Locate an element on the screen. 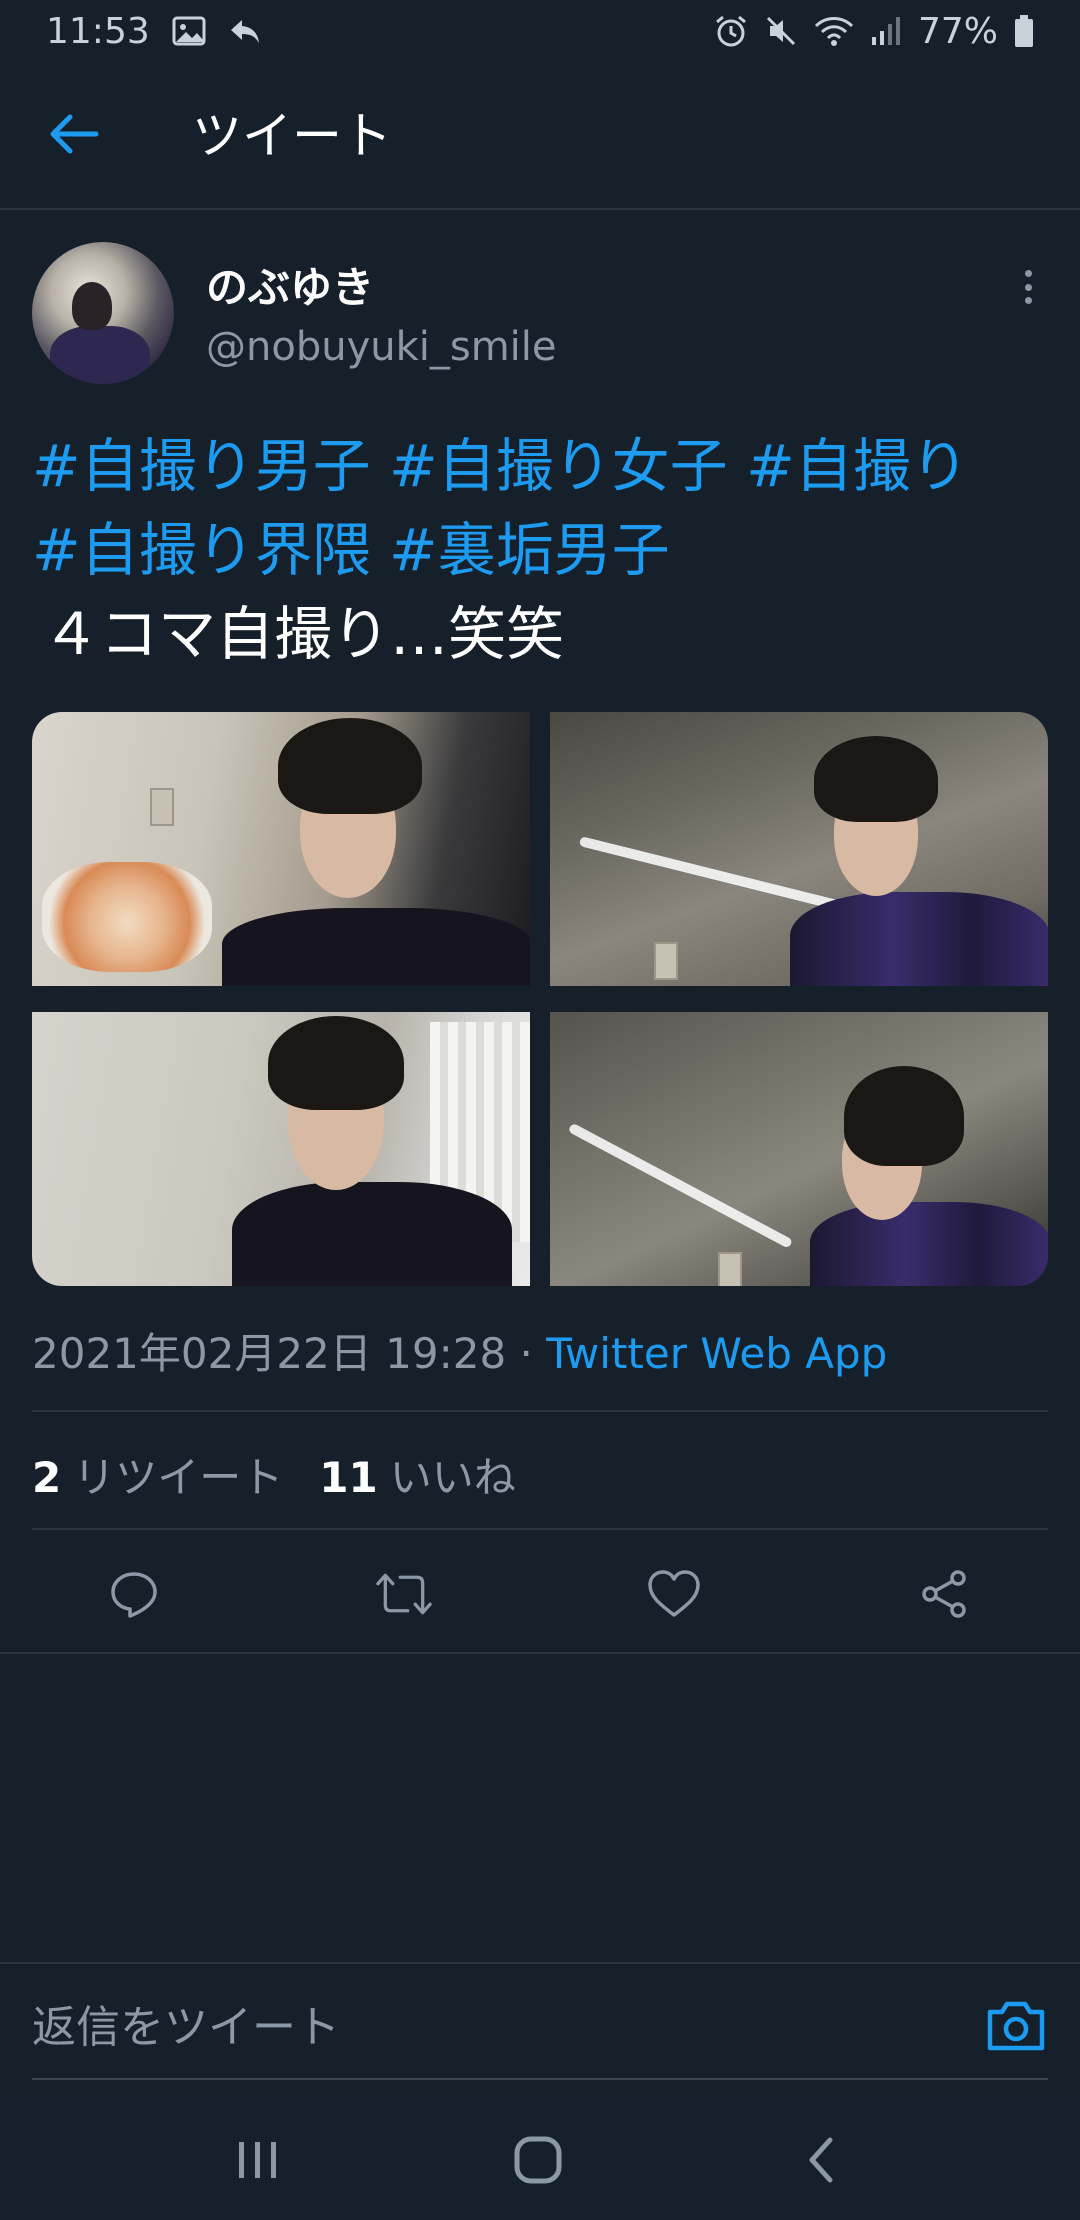 The height and width of the screenshot is (2220, 1080). reply-bar: 返信をツイート is located at coordinates (540, 2027).